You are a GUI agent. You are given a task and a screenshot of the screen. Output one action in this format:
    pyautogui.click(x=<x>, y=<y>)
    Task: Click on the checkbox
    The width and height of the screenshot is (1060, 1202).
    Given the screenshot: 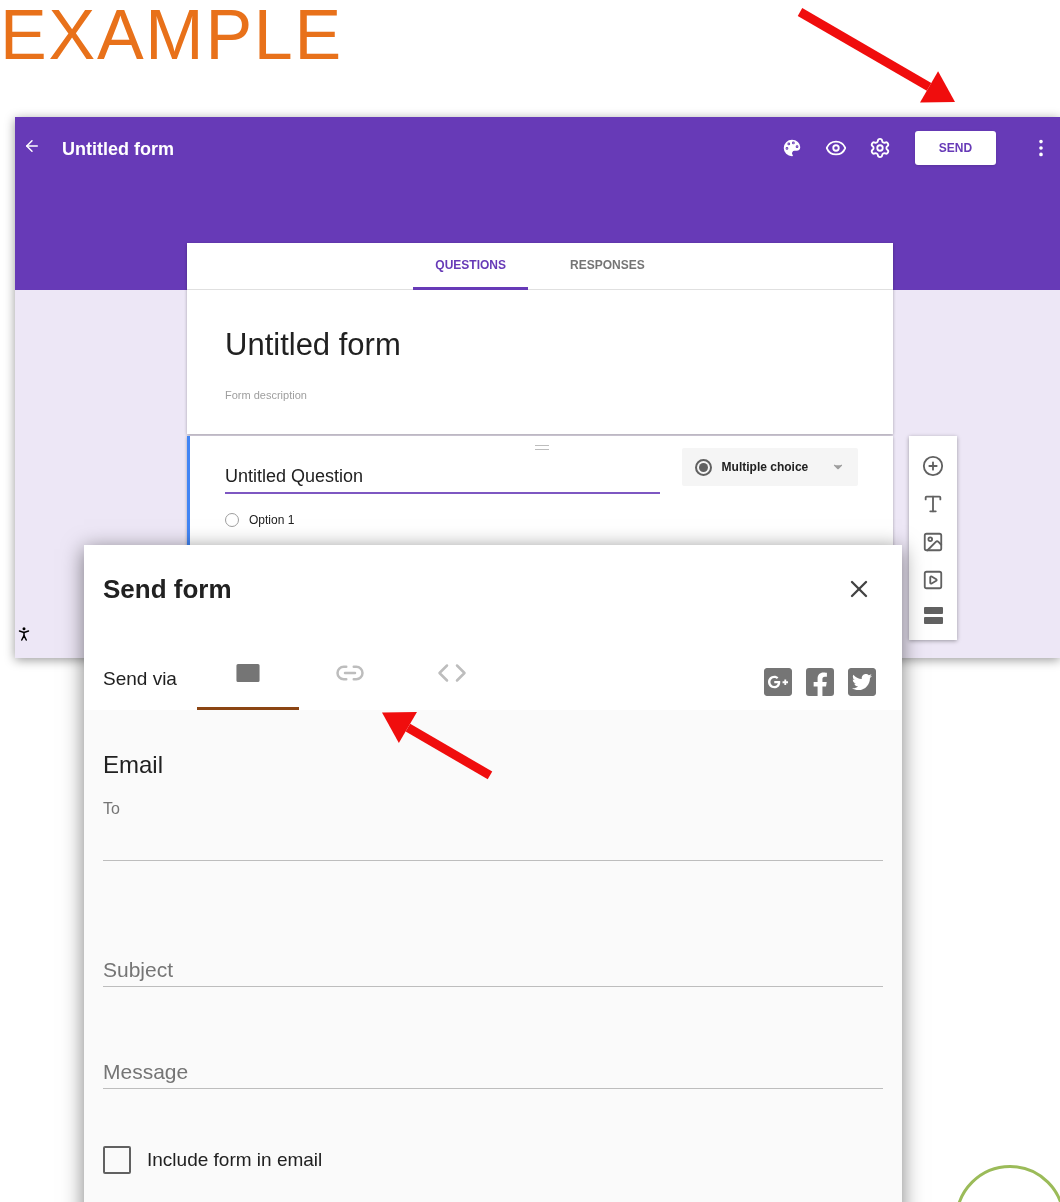 What is the action you would take?
    pyautogui.click(x=117, y=1160)
    